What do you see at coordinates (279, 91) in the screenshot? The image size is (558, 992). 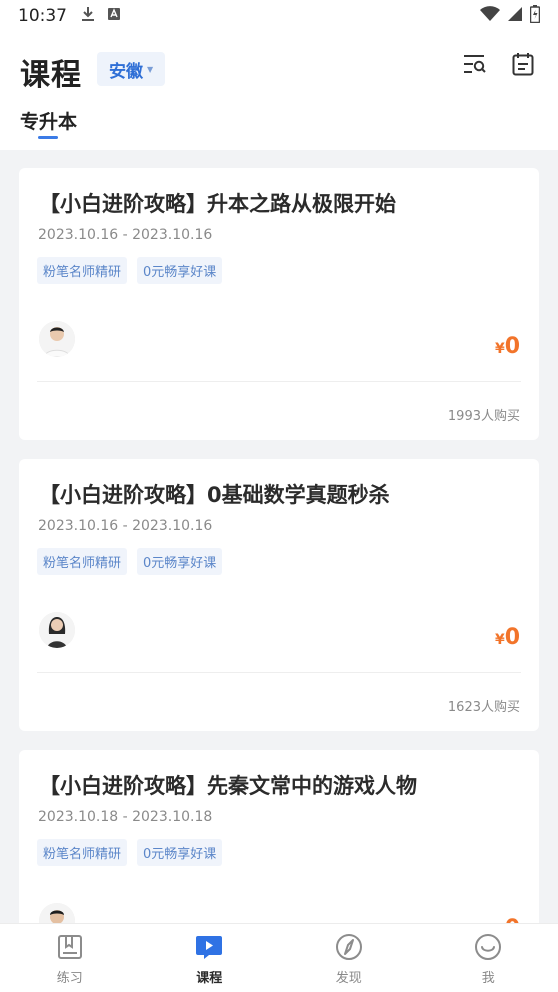 I see `page-header: 课程 安徽 ▼ 专升本` at bounding box center [279, 91].